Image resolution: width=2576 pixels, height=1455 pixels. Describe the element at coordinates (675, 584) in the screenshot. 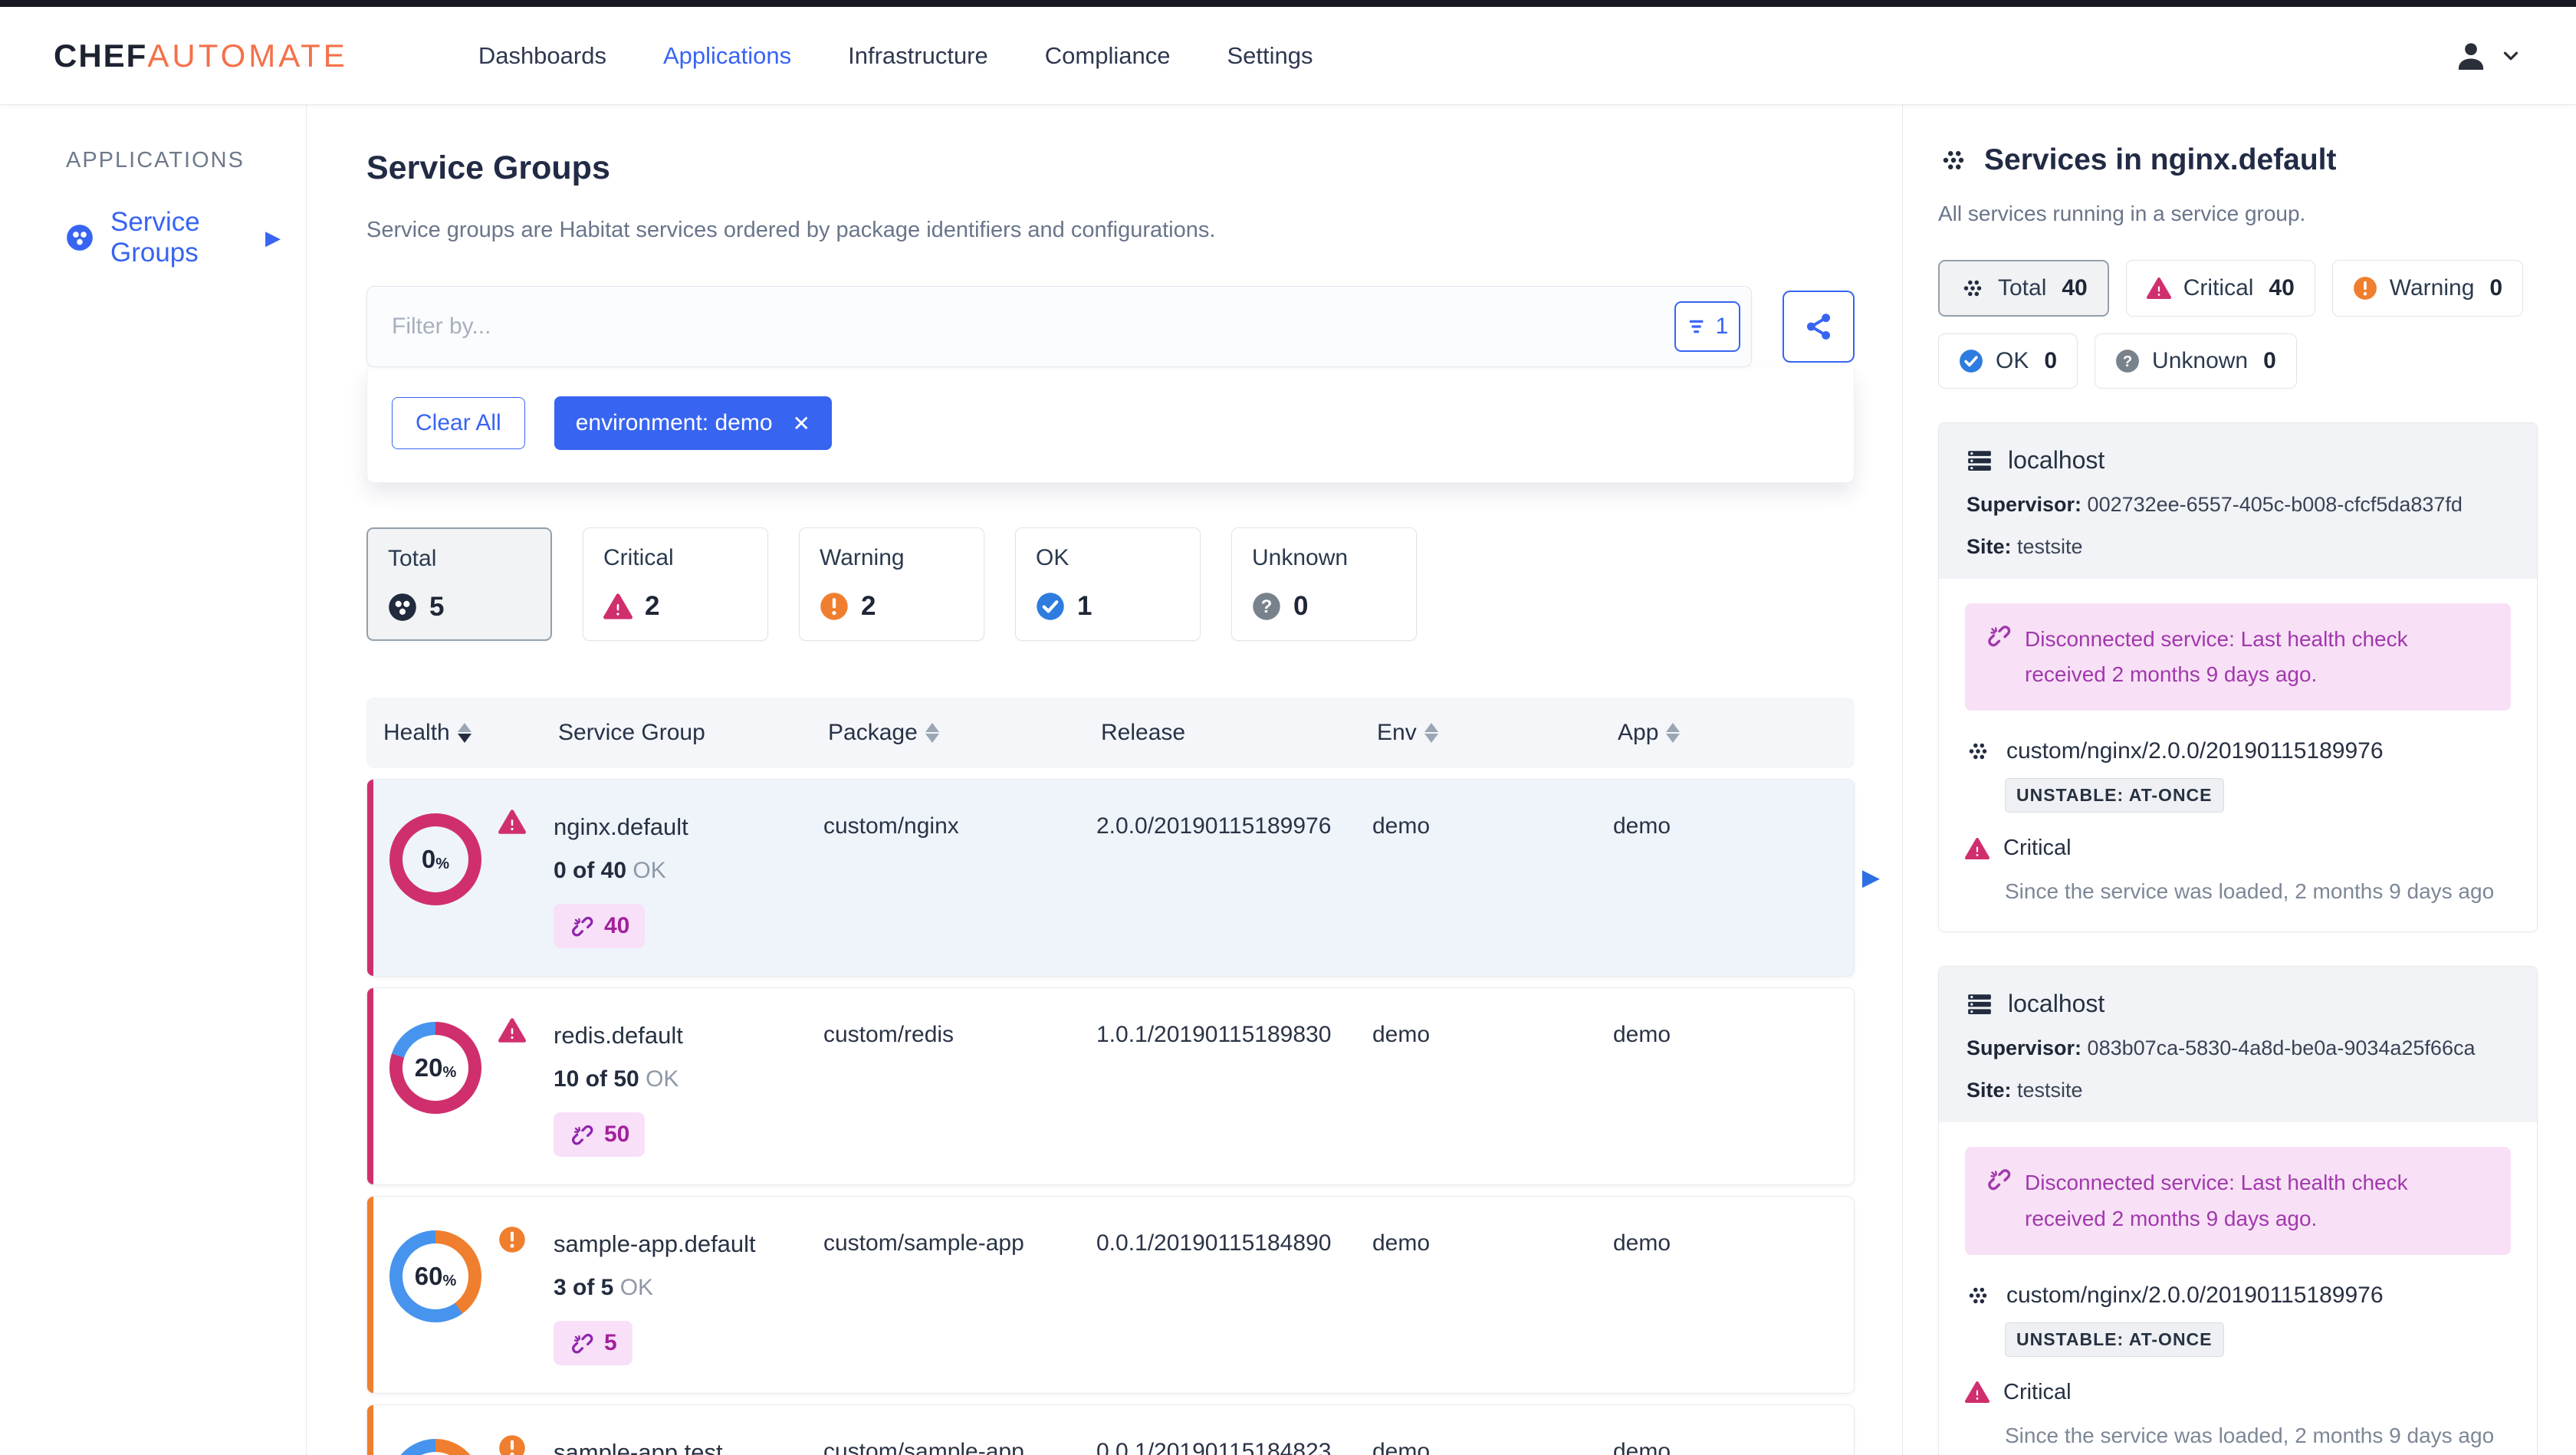

I see `stat-card-critical: Critical 2` at that location.